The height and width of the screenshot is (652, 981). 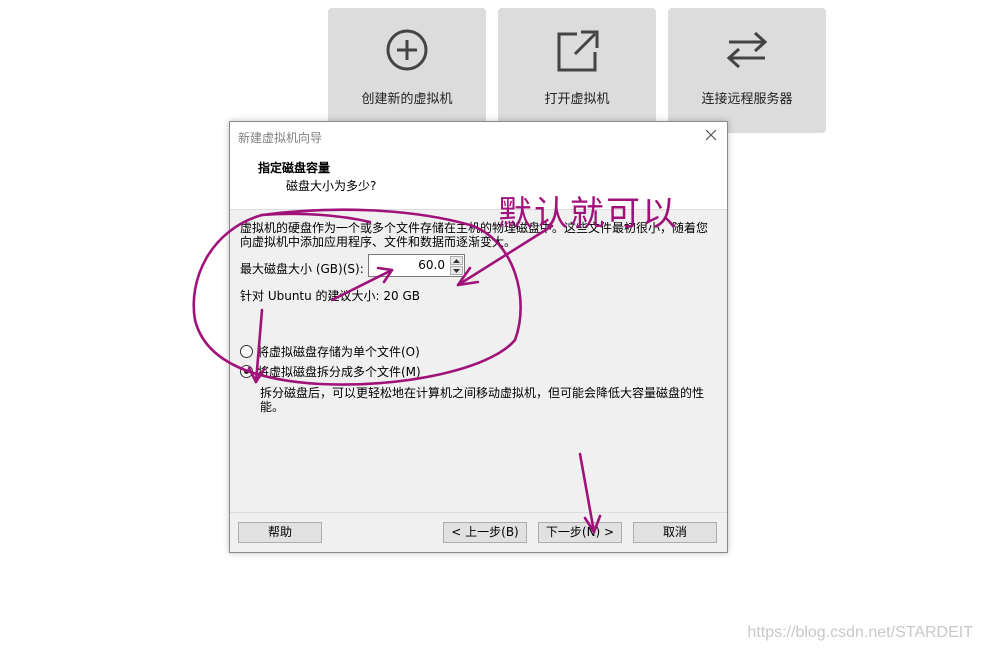 What do you see at coordinates (747, 99) in the screenshot?
I see `connect-remote-label: 连接远程服务器` at bounding box center [747, 99].